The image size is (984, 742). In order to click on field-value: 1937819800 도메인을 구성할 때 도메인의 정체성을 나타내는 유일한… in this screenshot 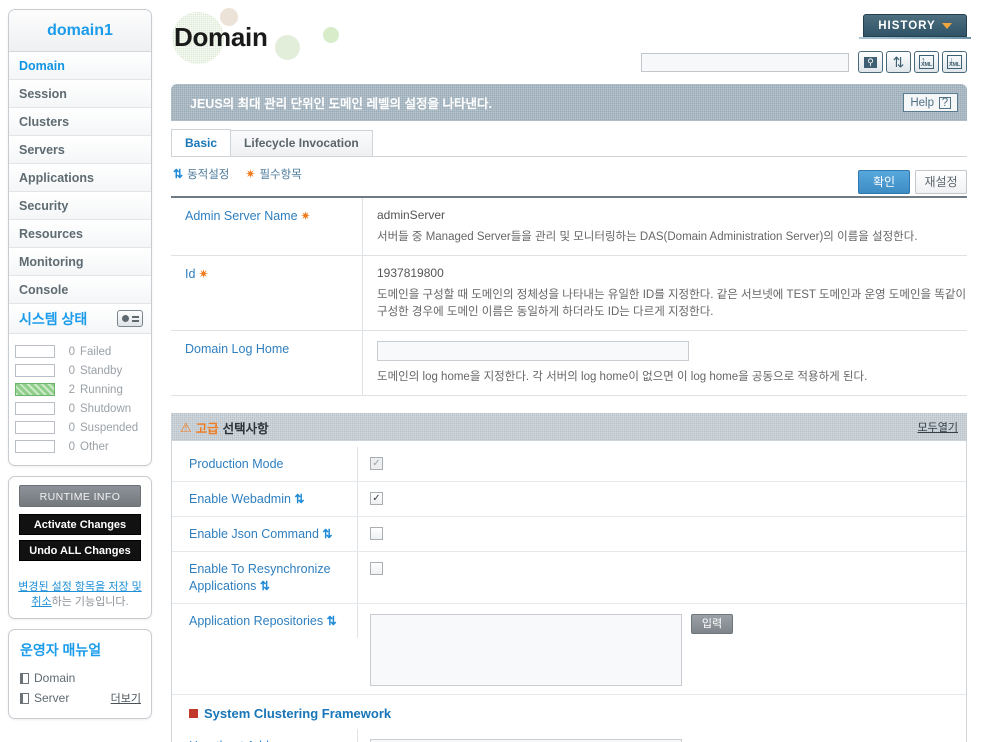, I will do `click(665, 293)`.